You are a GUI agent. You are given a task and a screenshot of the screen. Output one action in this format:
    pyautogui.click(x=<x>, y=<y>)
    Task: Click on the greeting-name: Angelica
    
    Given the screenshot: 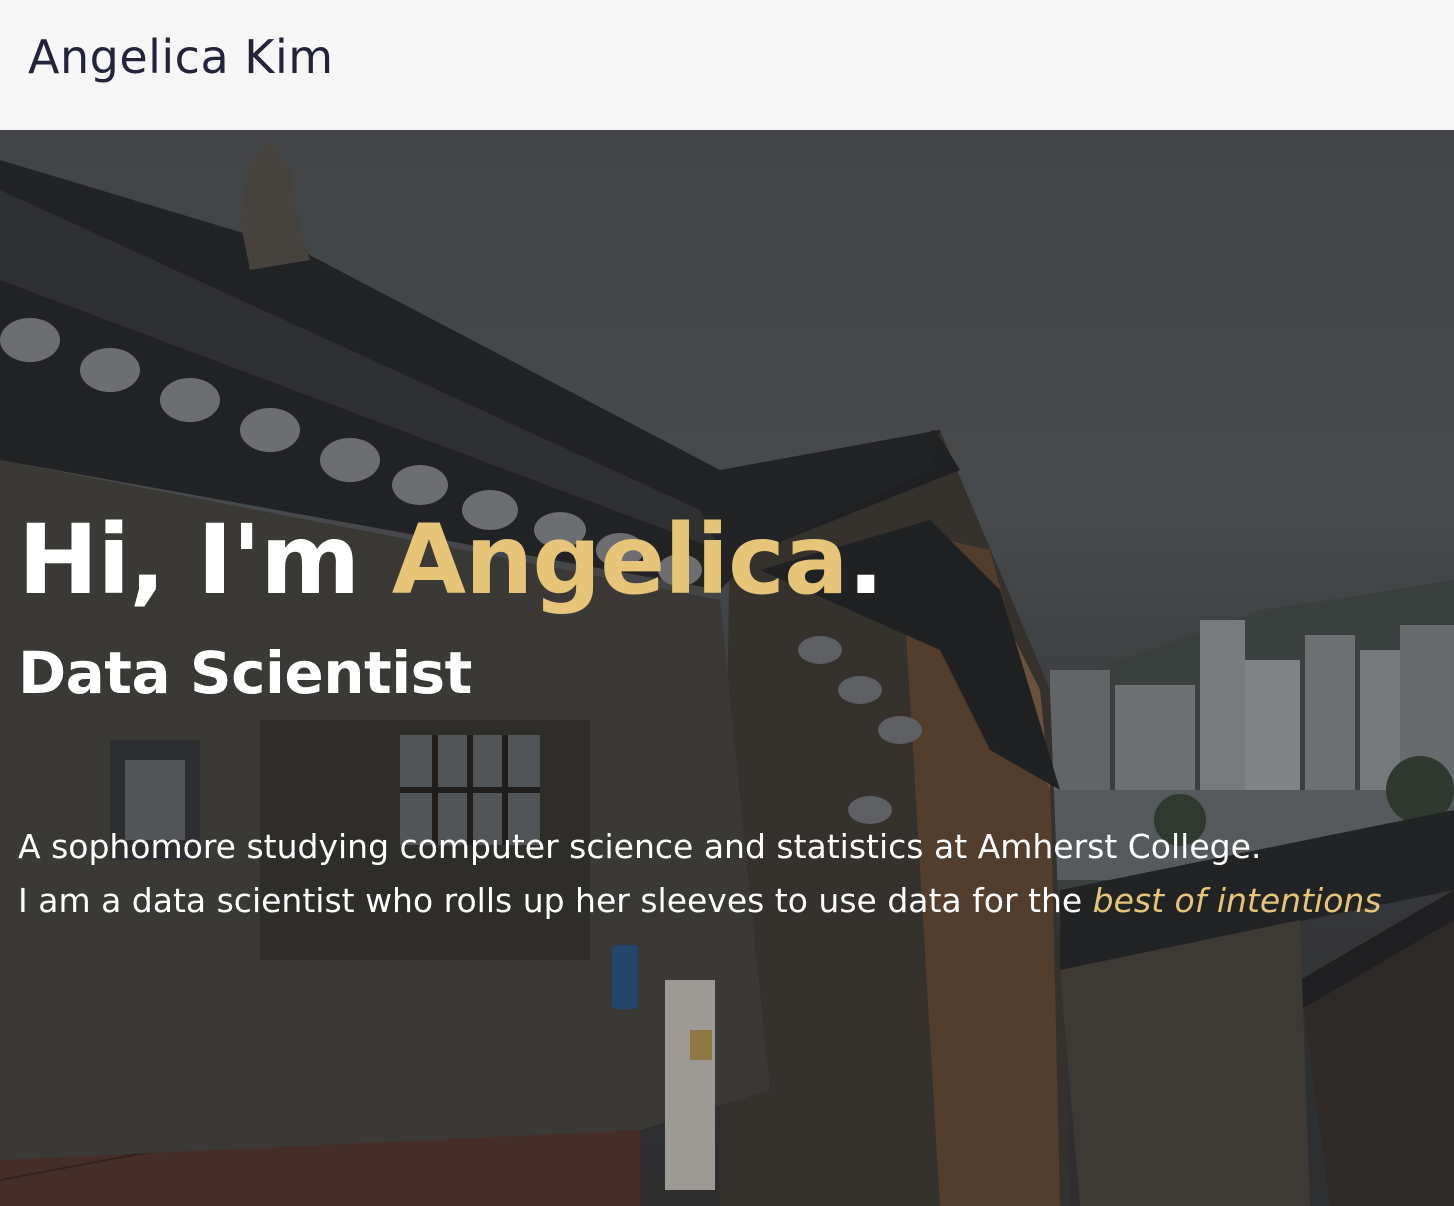 What is the action you would take?
    pyautogui.click(x=620, y=560)
    